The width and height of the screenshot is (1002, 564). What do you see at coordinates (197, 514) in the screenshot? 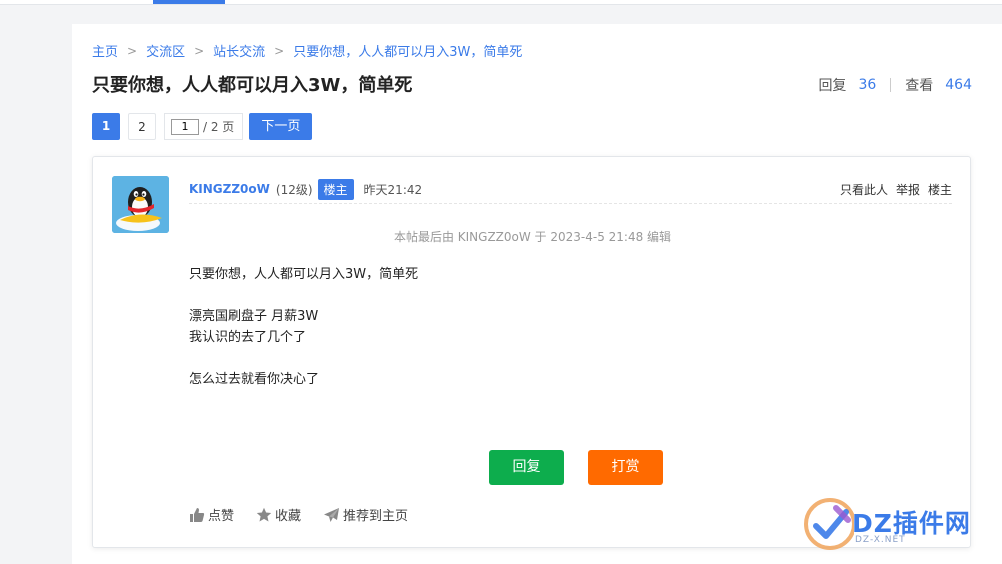
I see `thumbs-up-icon` at bounding box center [197, 514].